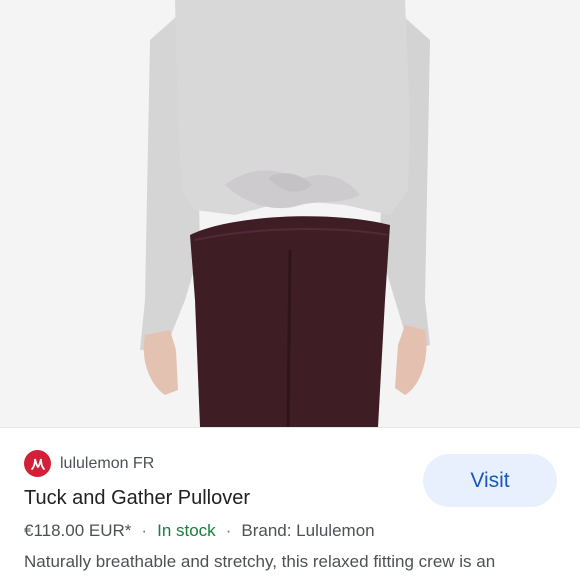 The image size is (580, 580). I want to click on lululemon-logo-icon, so click(37, 463).